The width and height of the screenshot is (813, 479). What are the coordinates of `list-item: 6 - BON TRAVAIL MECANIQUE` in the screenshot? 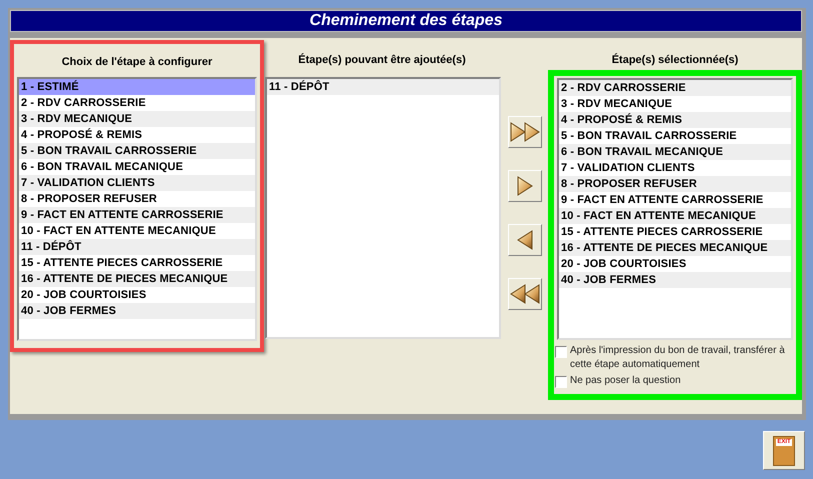 It's located at (675, 152).